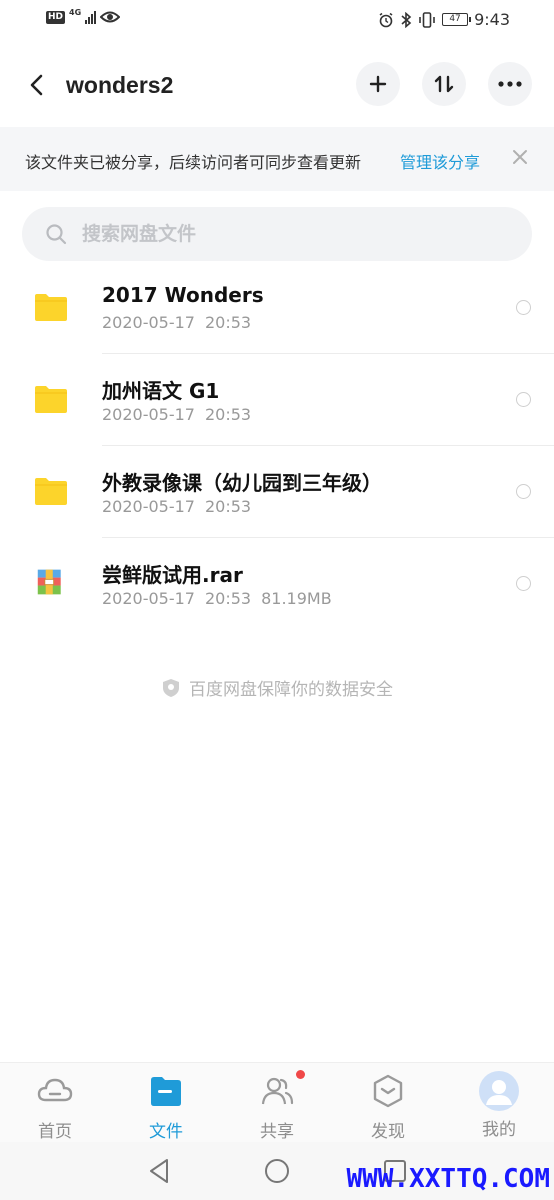 The height and width of the screenshot is (1200, 554). I want to click on vibrate-icon, so click(427, 19).